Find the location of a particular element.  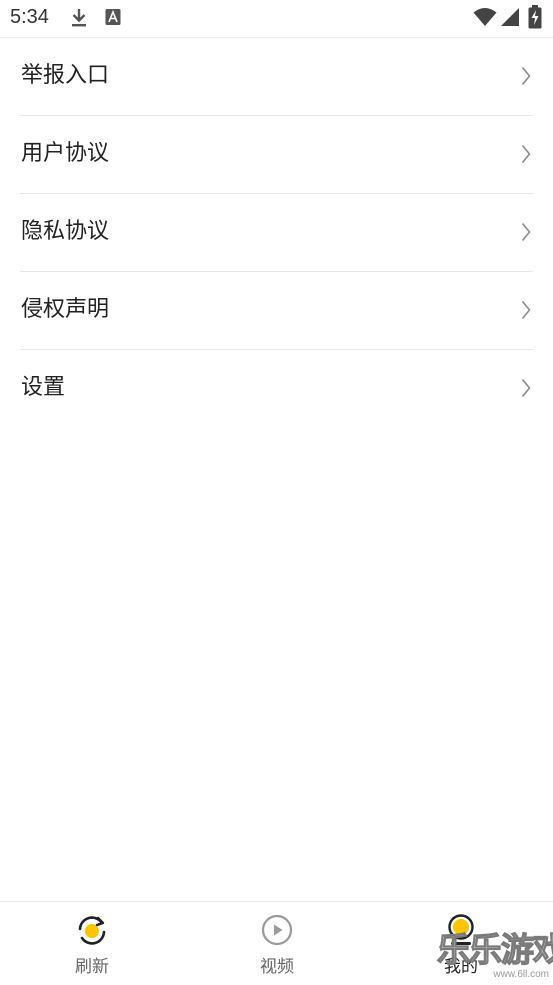

watermark-logo: 乐乐游戏 www.6ll.com is located at coordinates (494, 957).